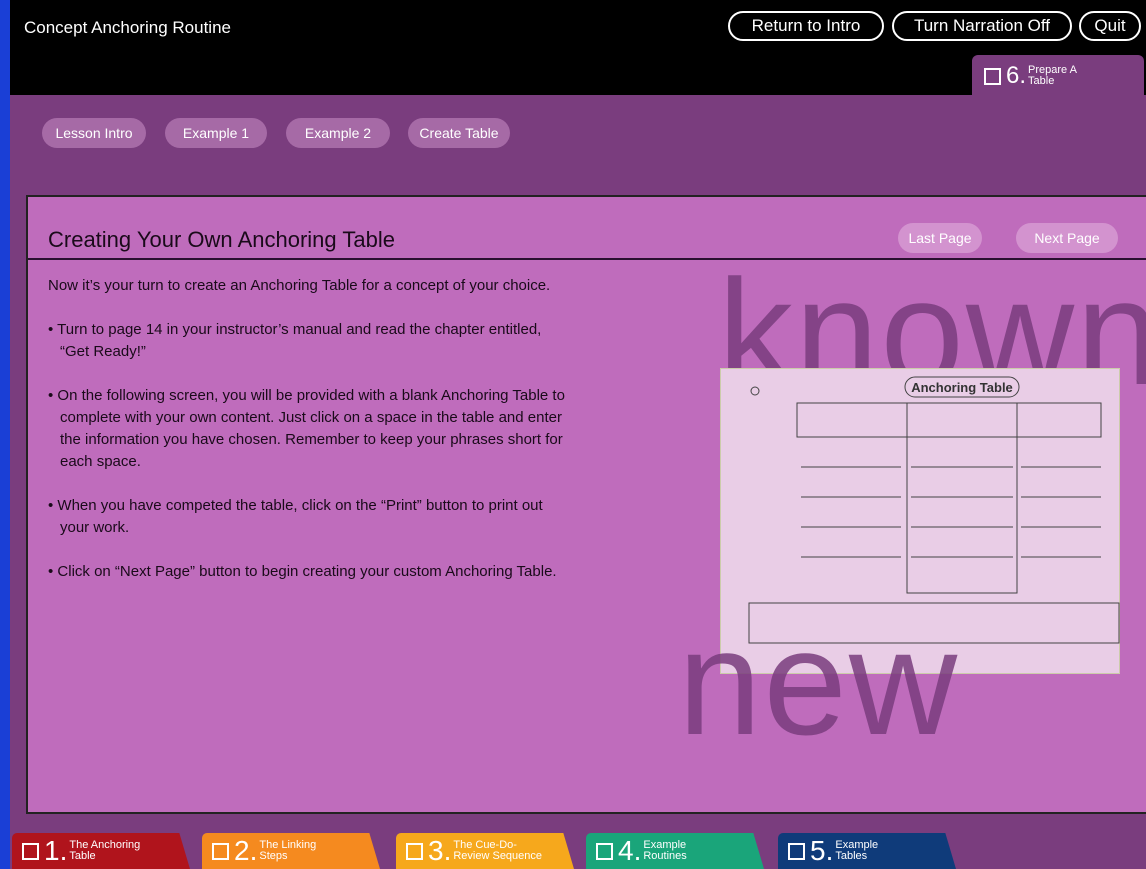 The image size is (1146, 869). Describe the element at coordinates (806, 26) in the screenshot. I see `return-to-intro-button: Return to Intro` at that location.